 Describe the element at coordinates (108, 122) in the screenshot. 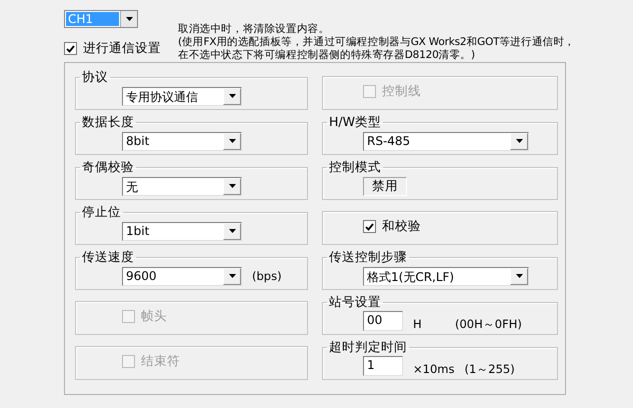

I see `group-label: 数据长度` at that location.